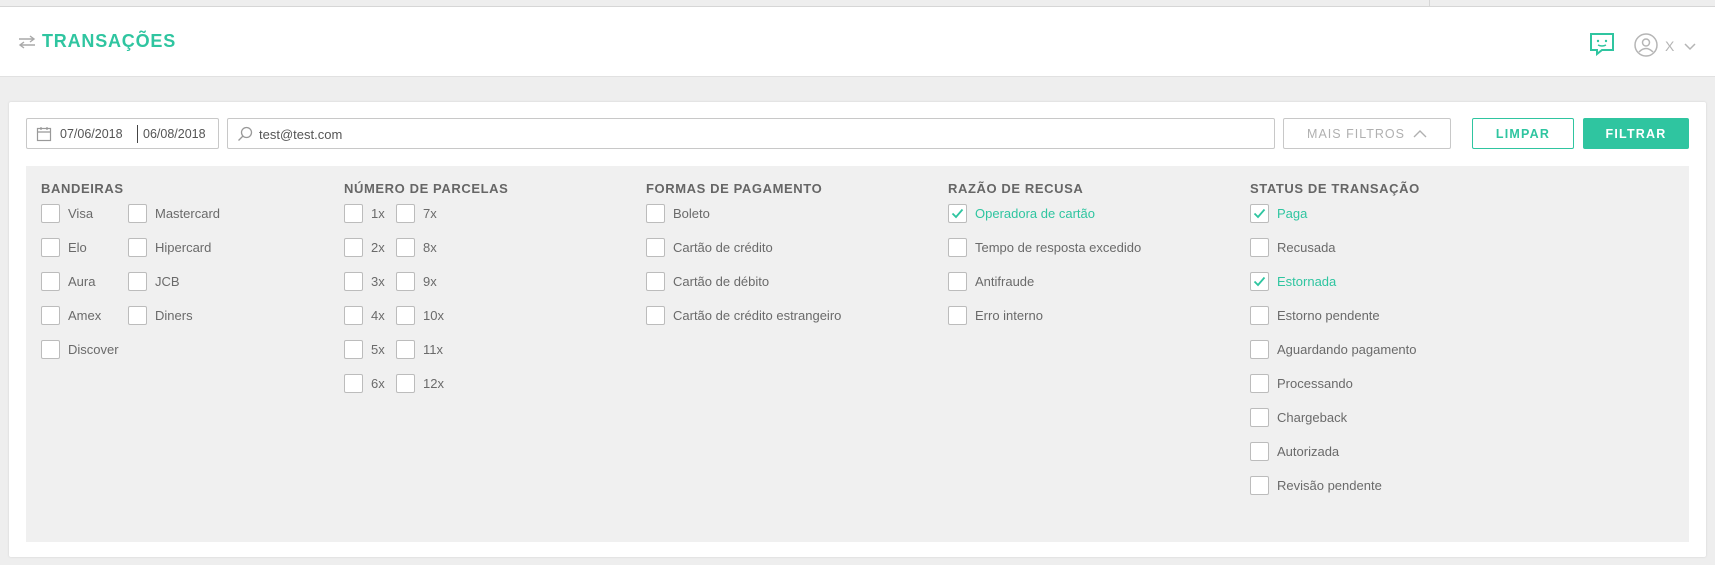 Image resolution: width=1715 pixels, height=565 pixels. I want to click on chevron-down-icon, so click(1690, 47).